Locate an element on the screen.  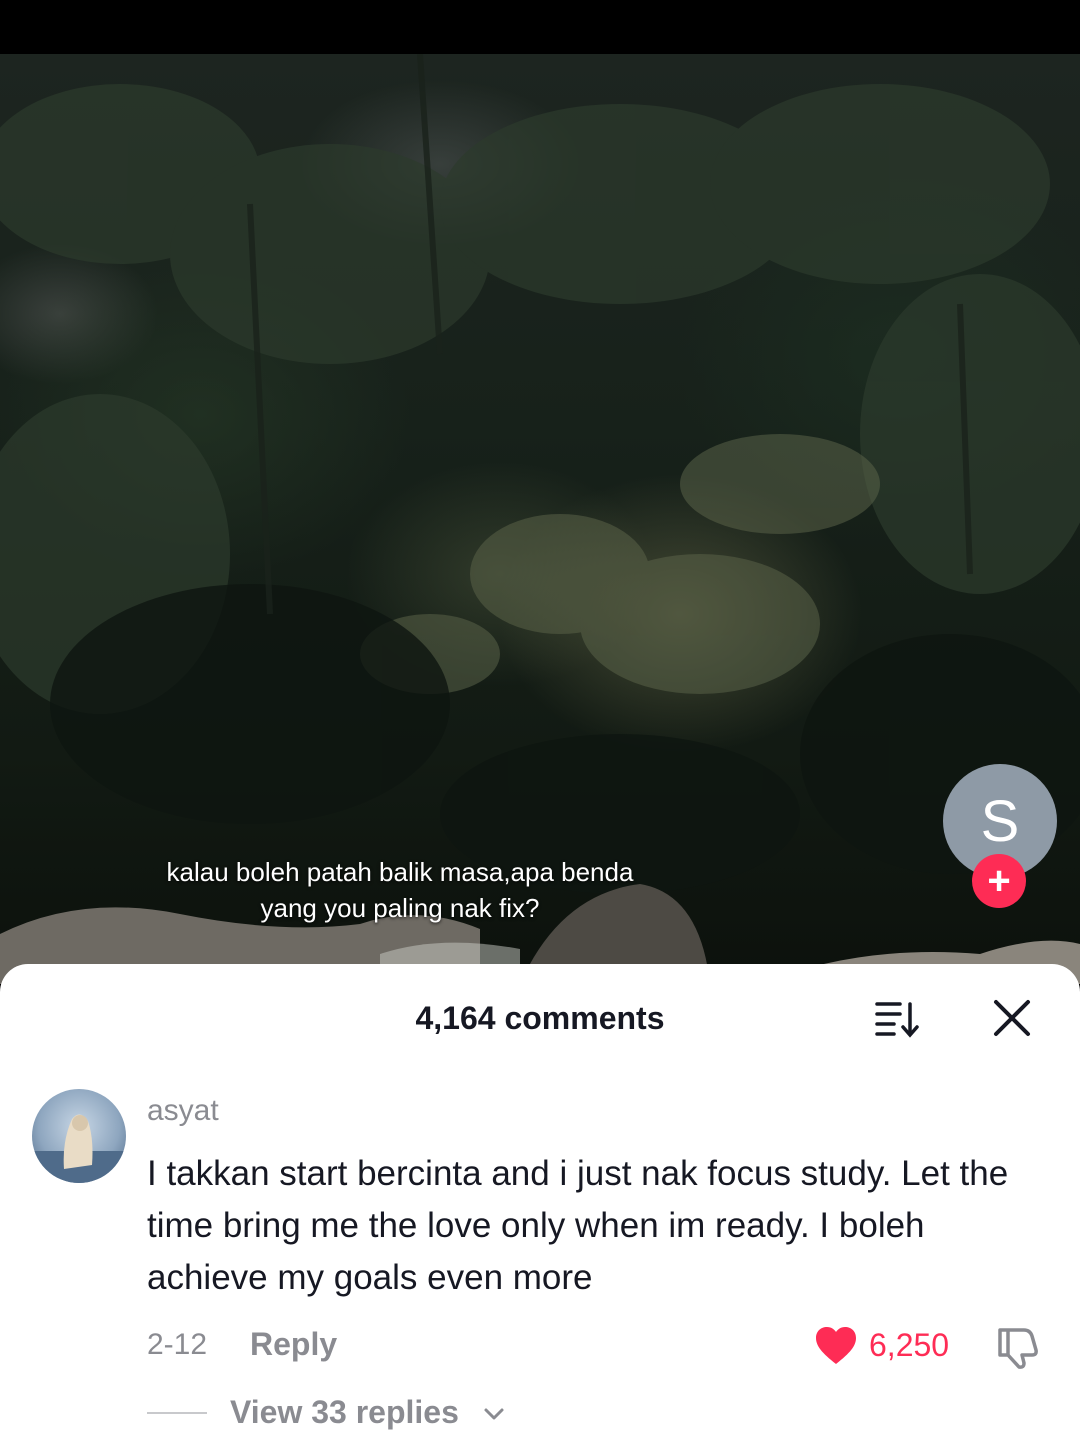
commenter-avatar is located at coordinates (79, 1136).